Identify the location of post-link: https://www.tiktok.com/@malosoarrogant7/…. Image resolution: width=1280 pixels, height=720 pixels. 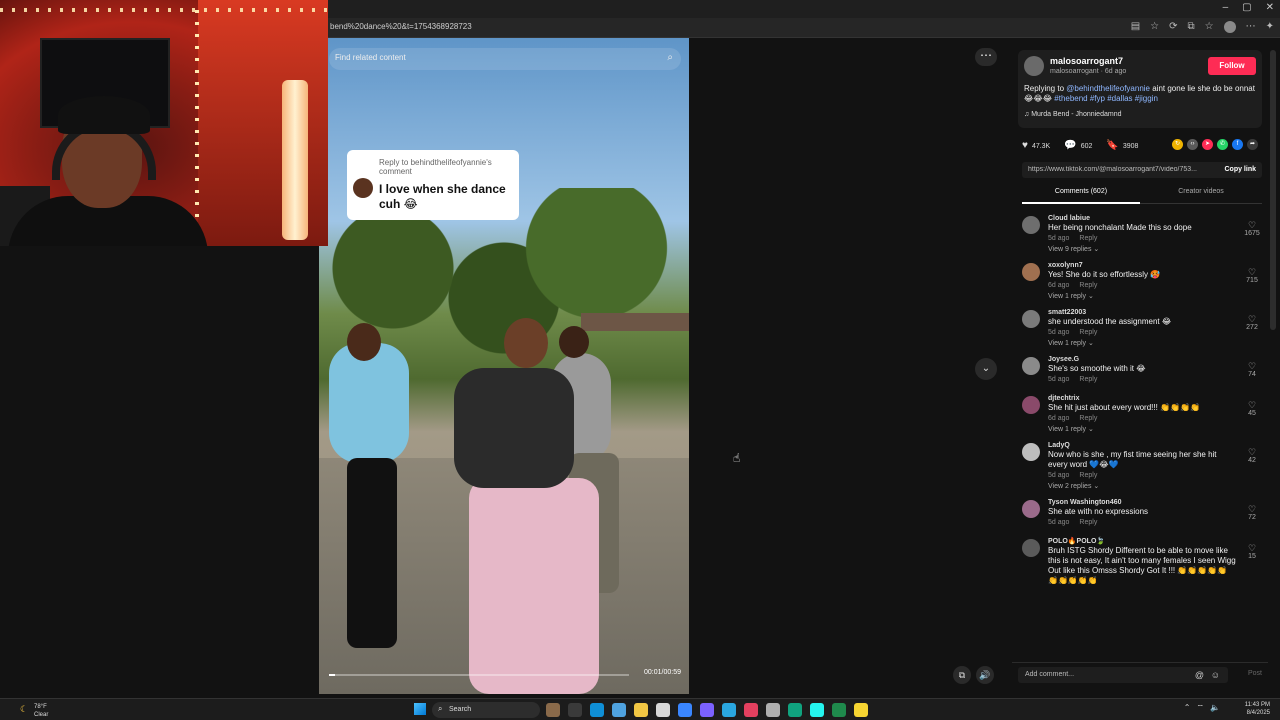
(1116, 169).